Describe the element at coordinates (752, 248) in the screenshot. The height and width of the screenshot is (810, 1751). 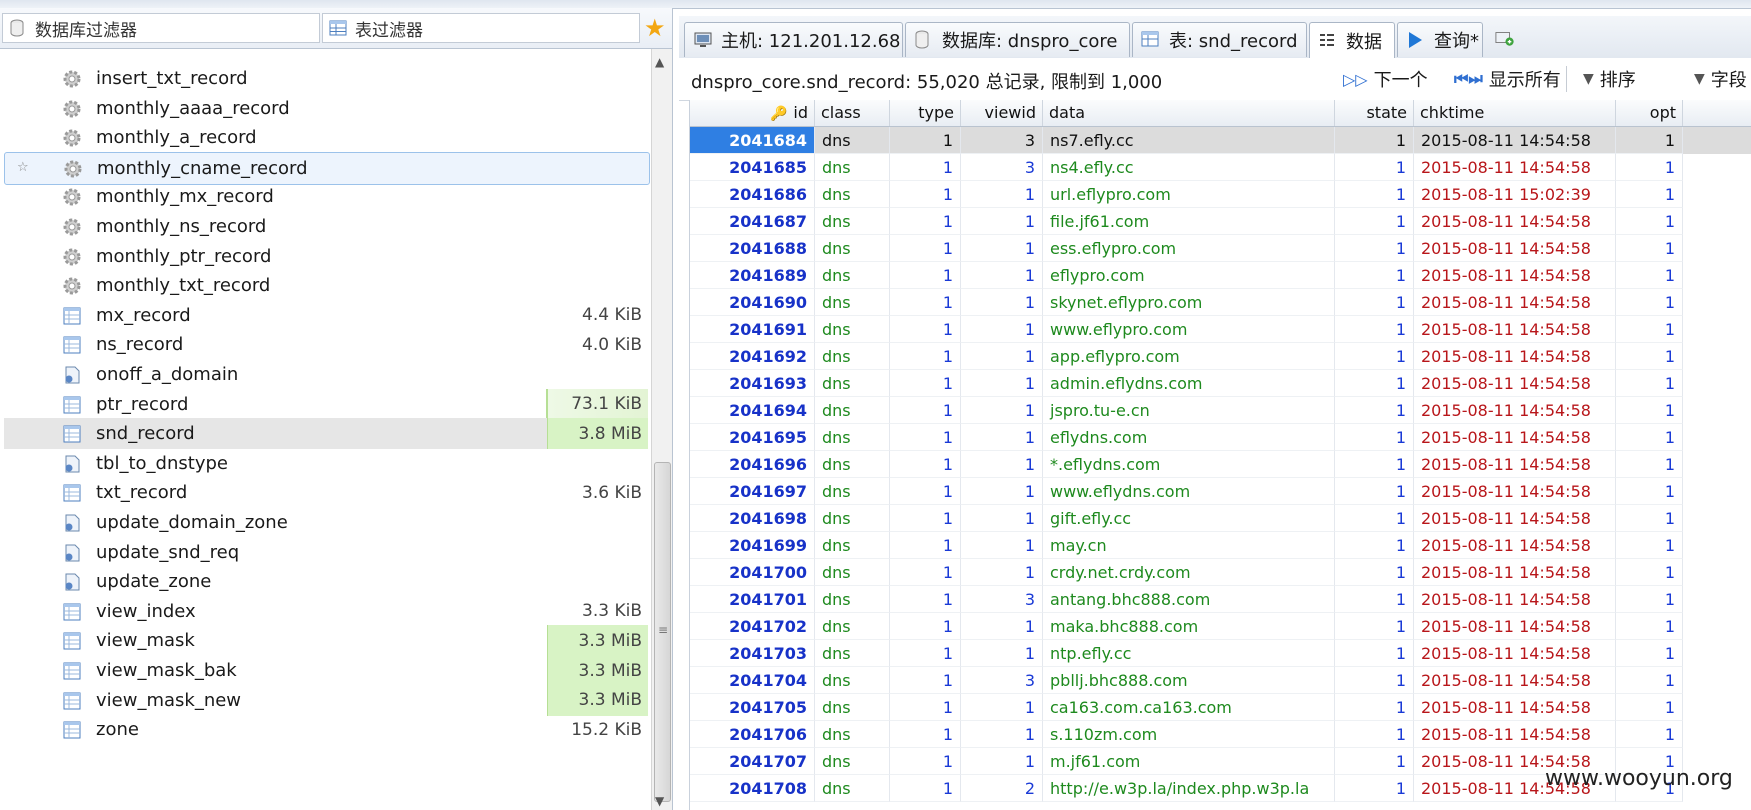
I see `cell-id: 2041688` at that location.